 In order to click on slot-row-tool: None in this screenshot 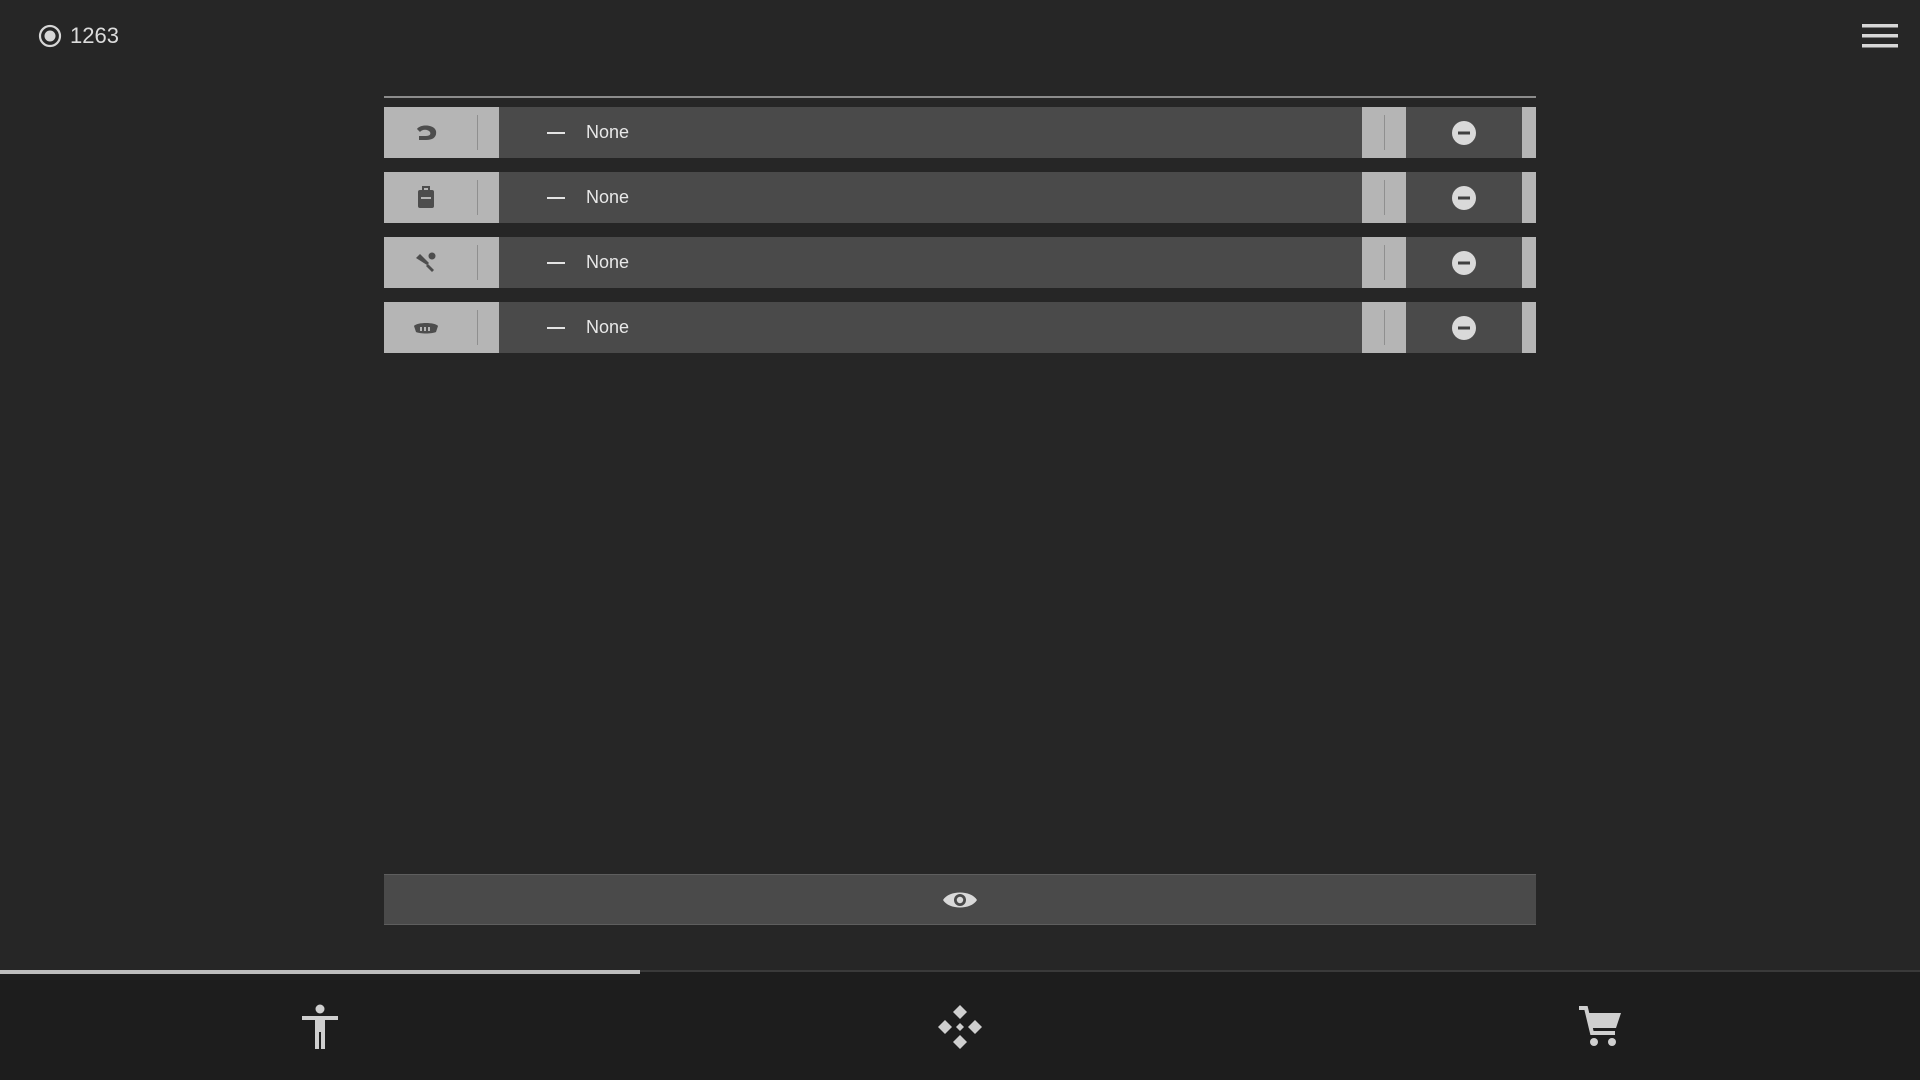, I will do `click(960, 262)`.